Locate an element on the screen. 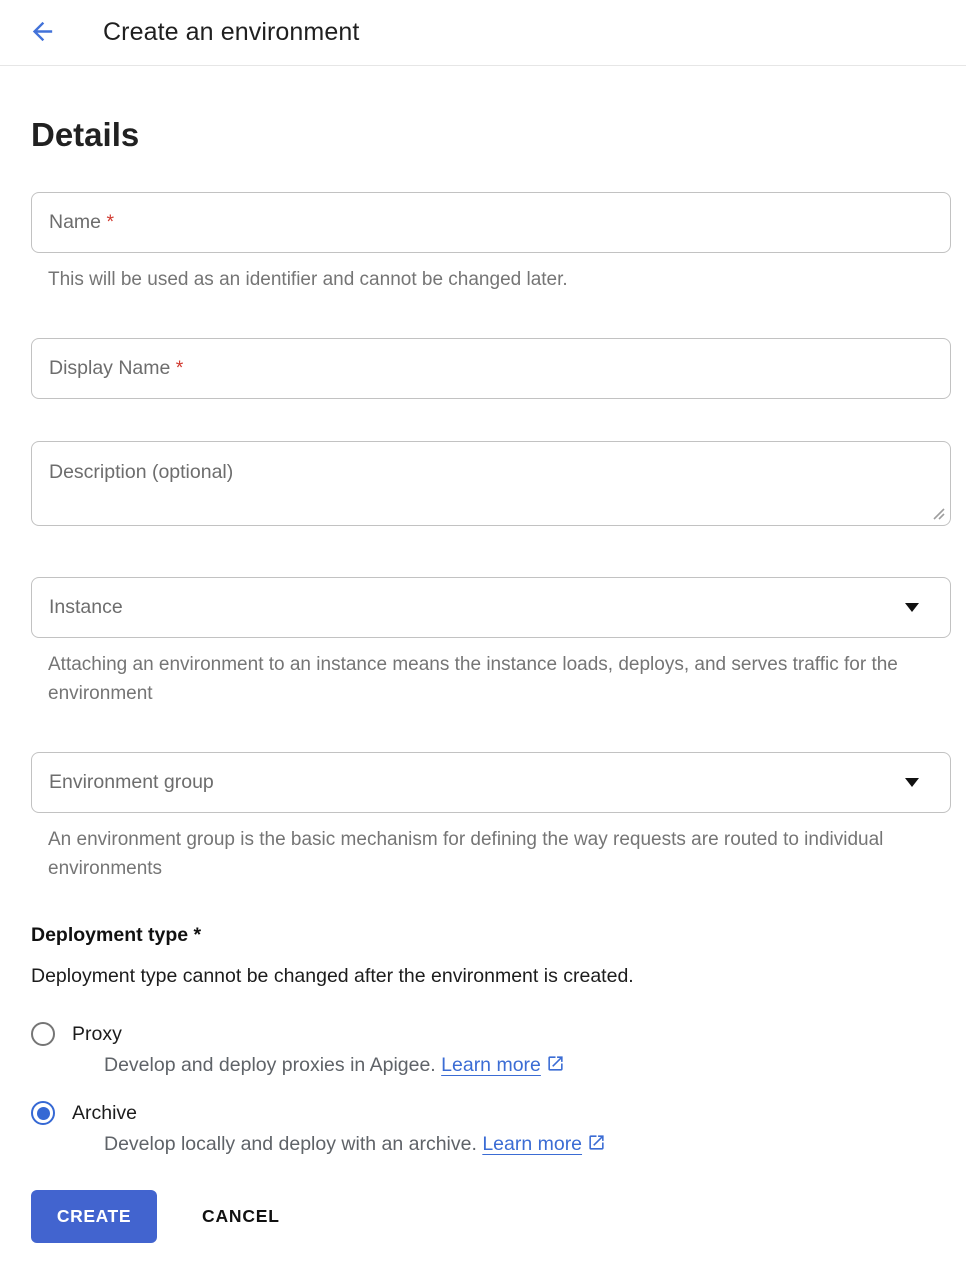 The width and height of the screenshot is (966, 1268). radio-archive-label: Archive is located at coordinates (105, 1112).